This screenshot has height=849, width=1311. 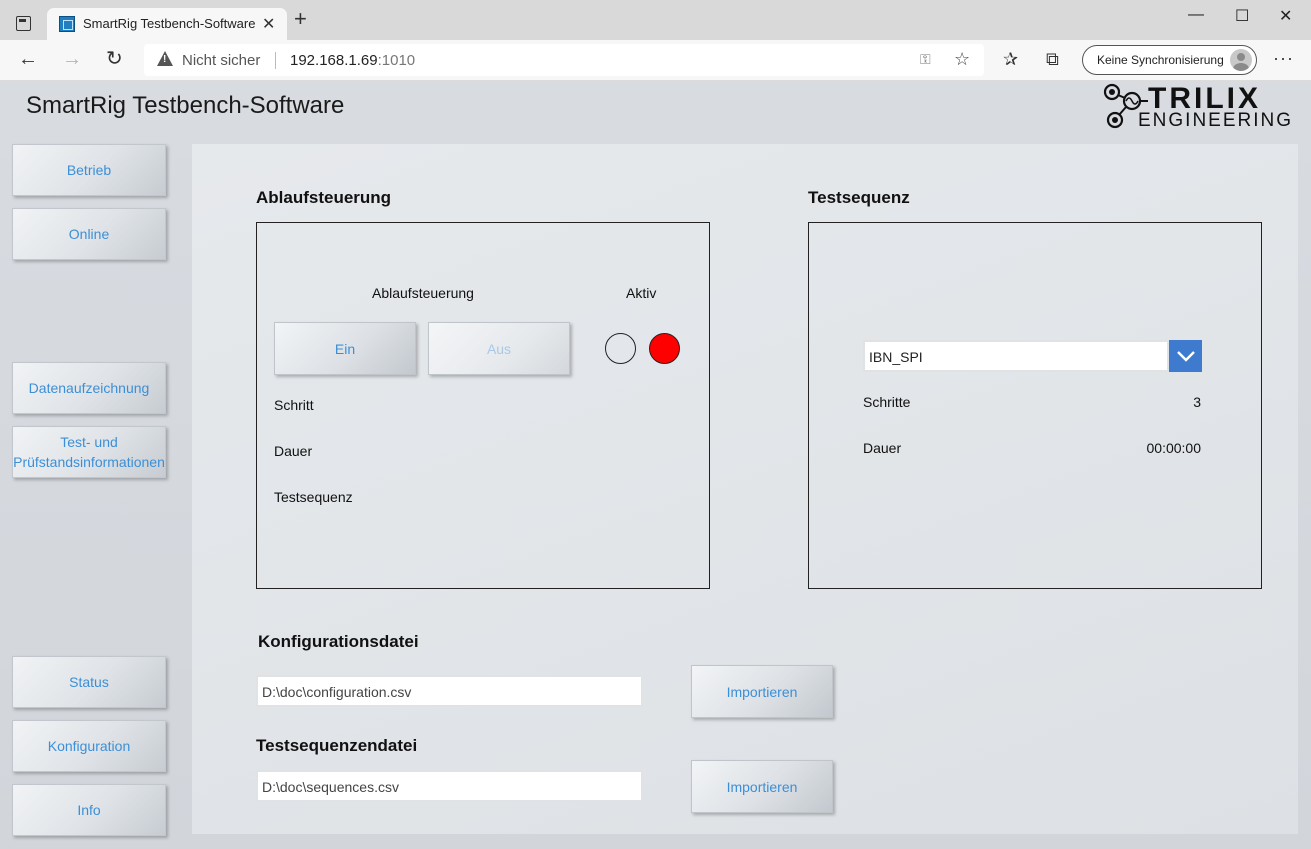 I want to click on url-field: Nicht sicher 192.168.1.69:1010 ⚿ ☆, so click(x=564, y=60).